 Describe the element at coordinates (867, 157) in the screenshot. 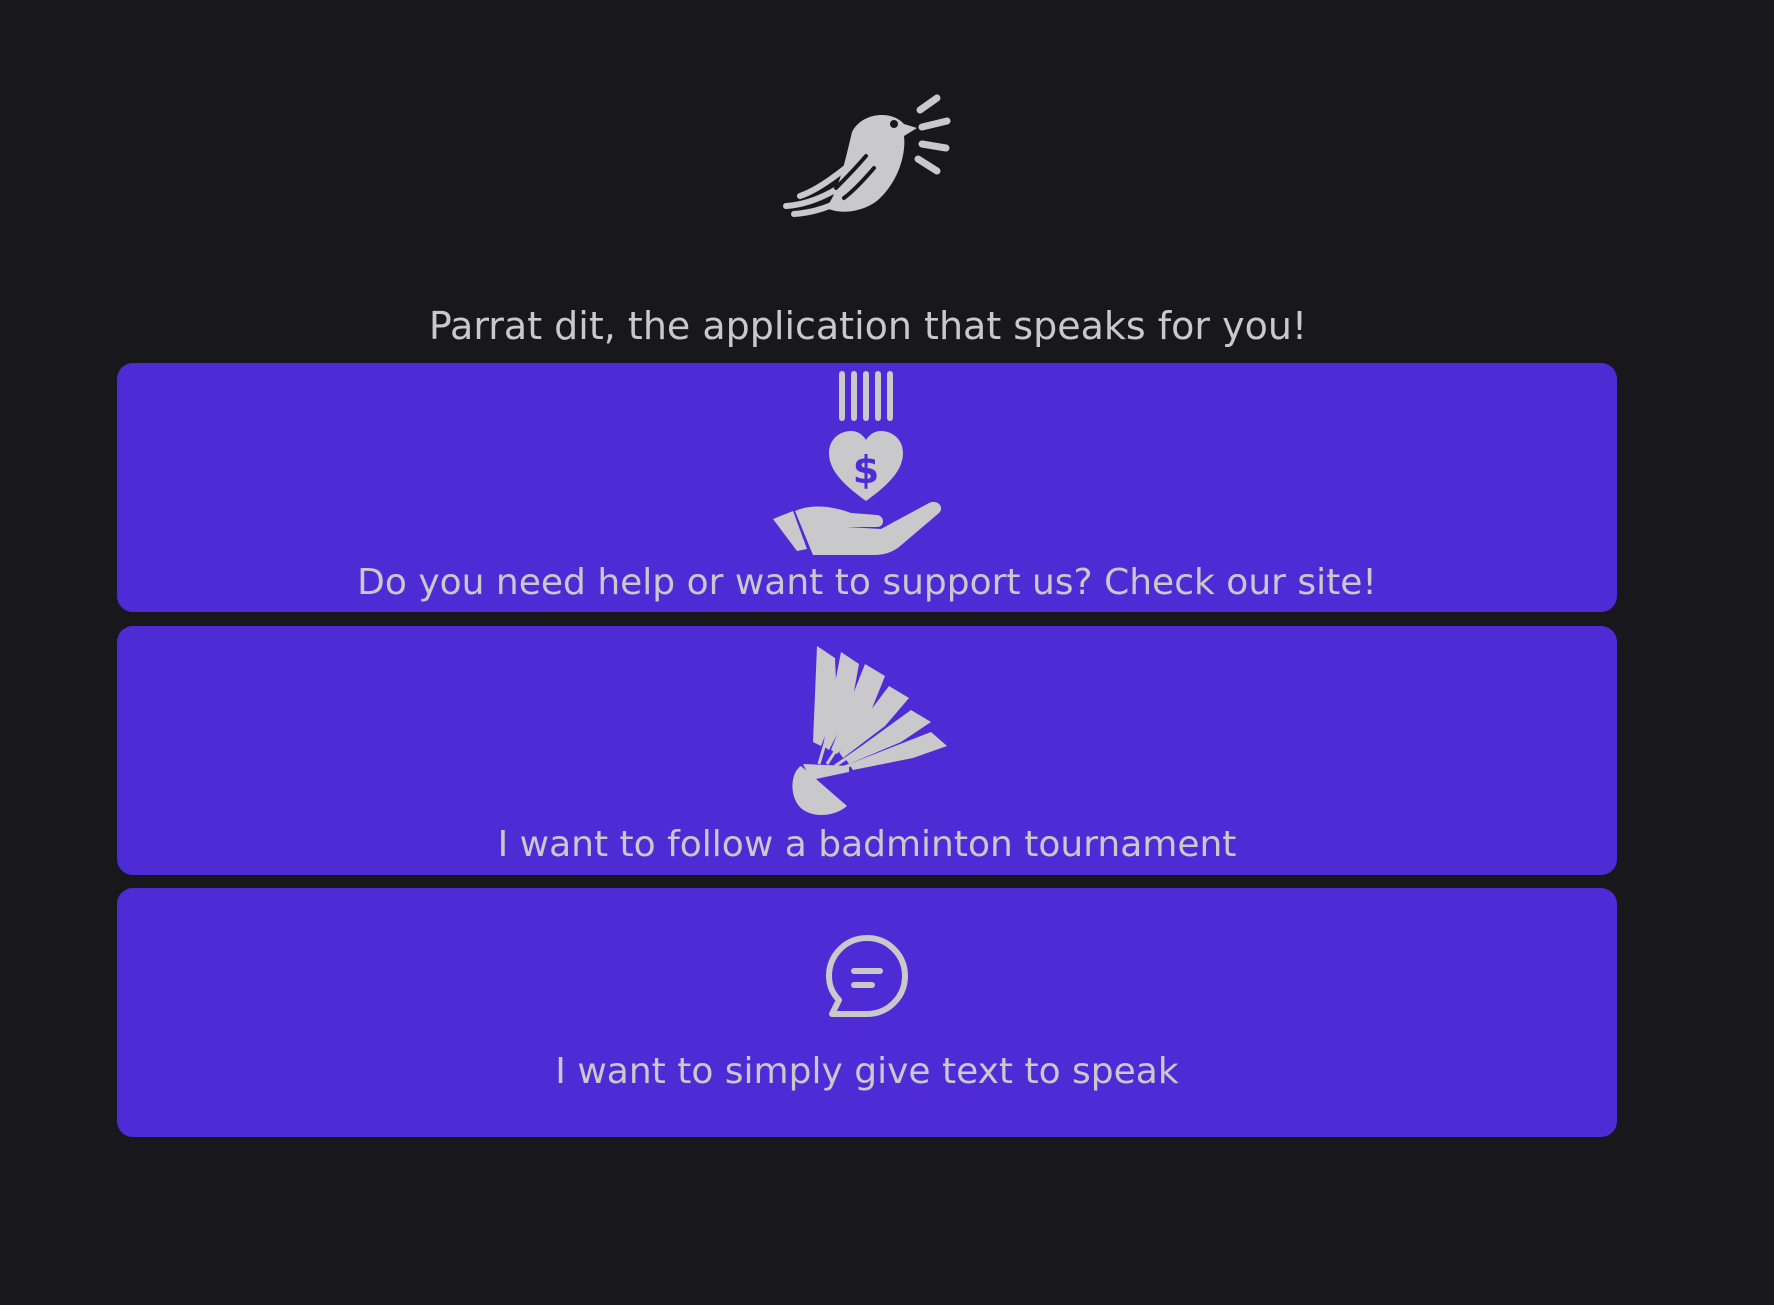

I see `parrot-speaking-icon` at that location.